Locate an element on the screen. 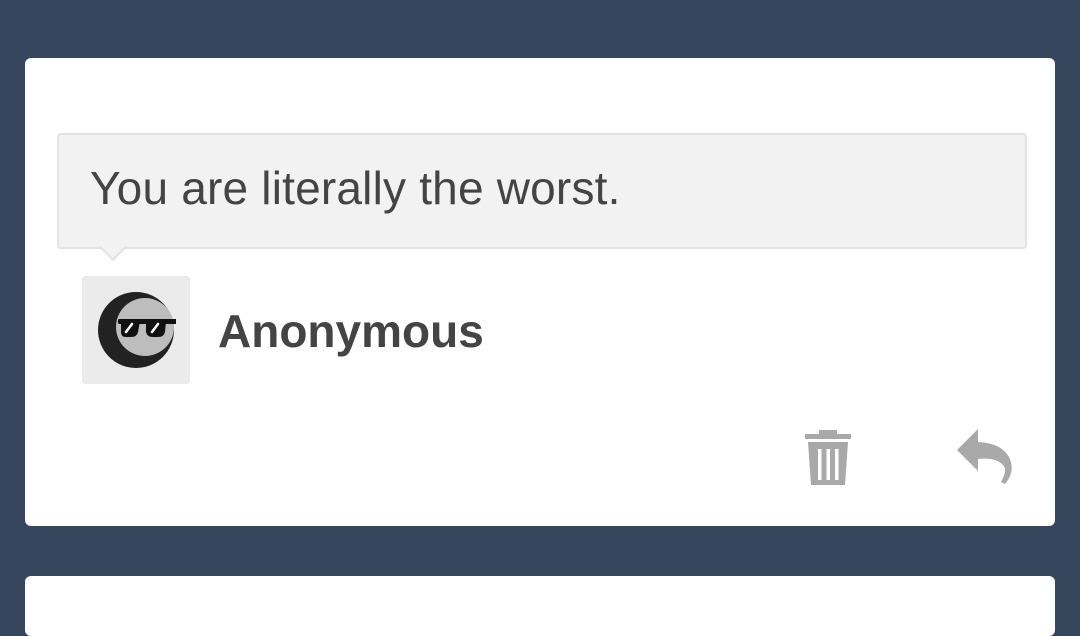 This screenshot has height=636, width=1080. question-text: You are literally the worst. is located at coordinates (355, 188).